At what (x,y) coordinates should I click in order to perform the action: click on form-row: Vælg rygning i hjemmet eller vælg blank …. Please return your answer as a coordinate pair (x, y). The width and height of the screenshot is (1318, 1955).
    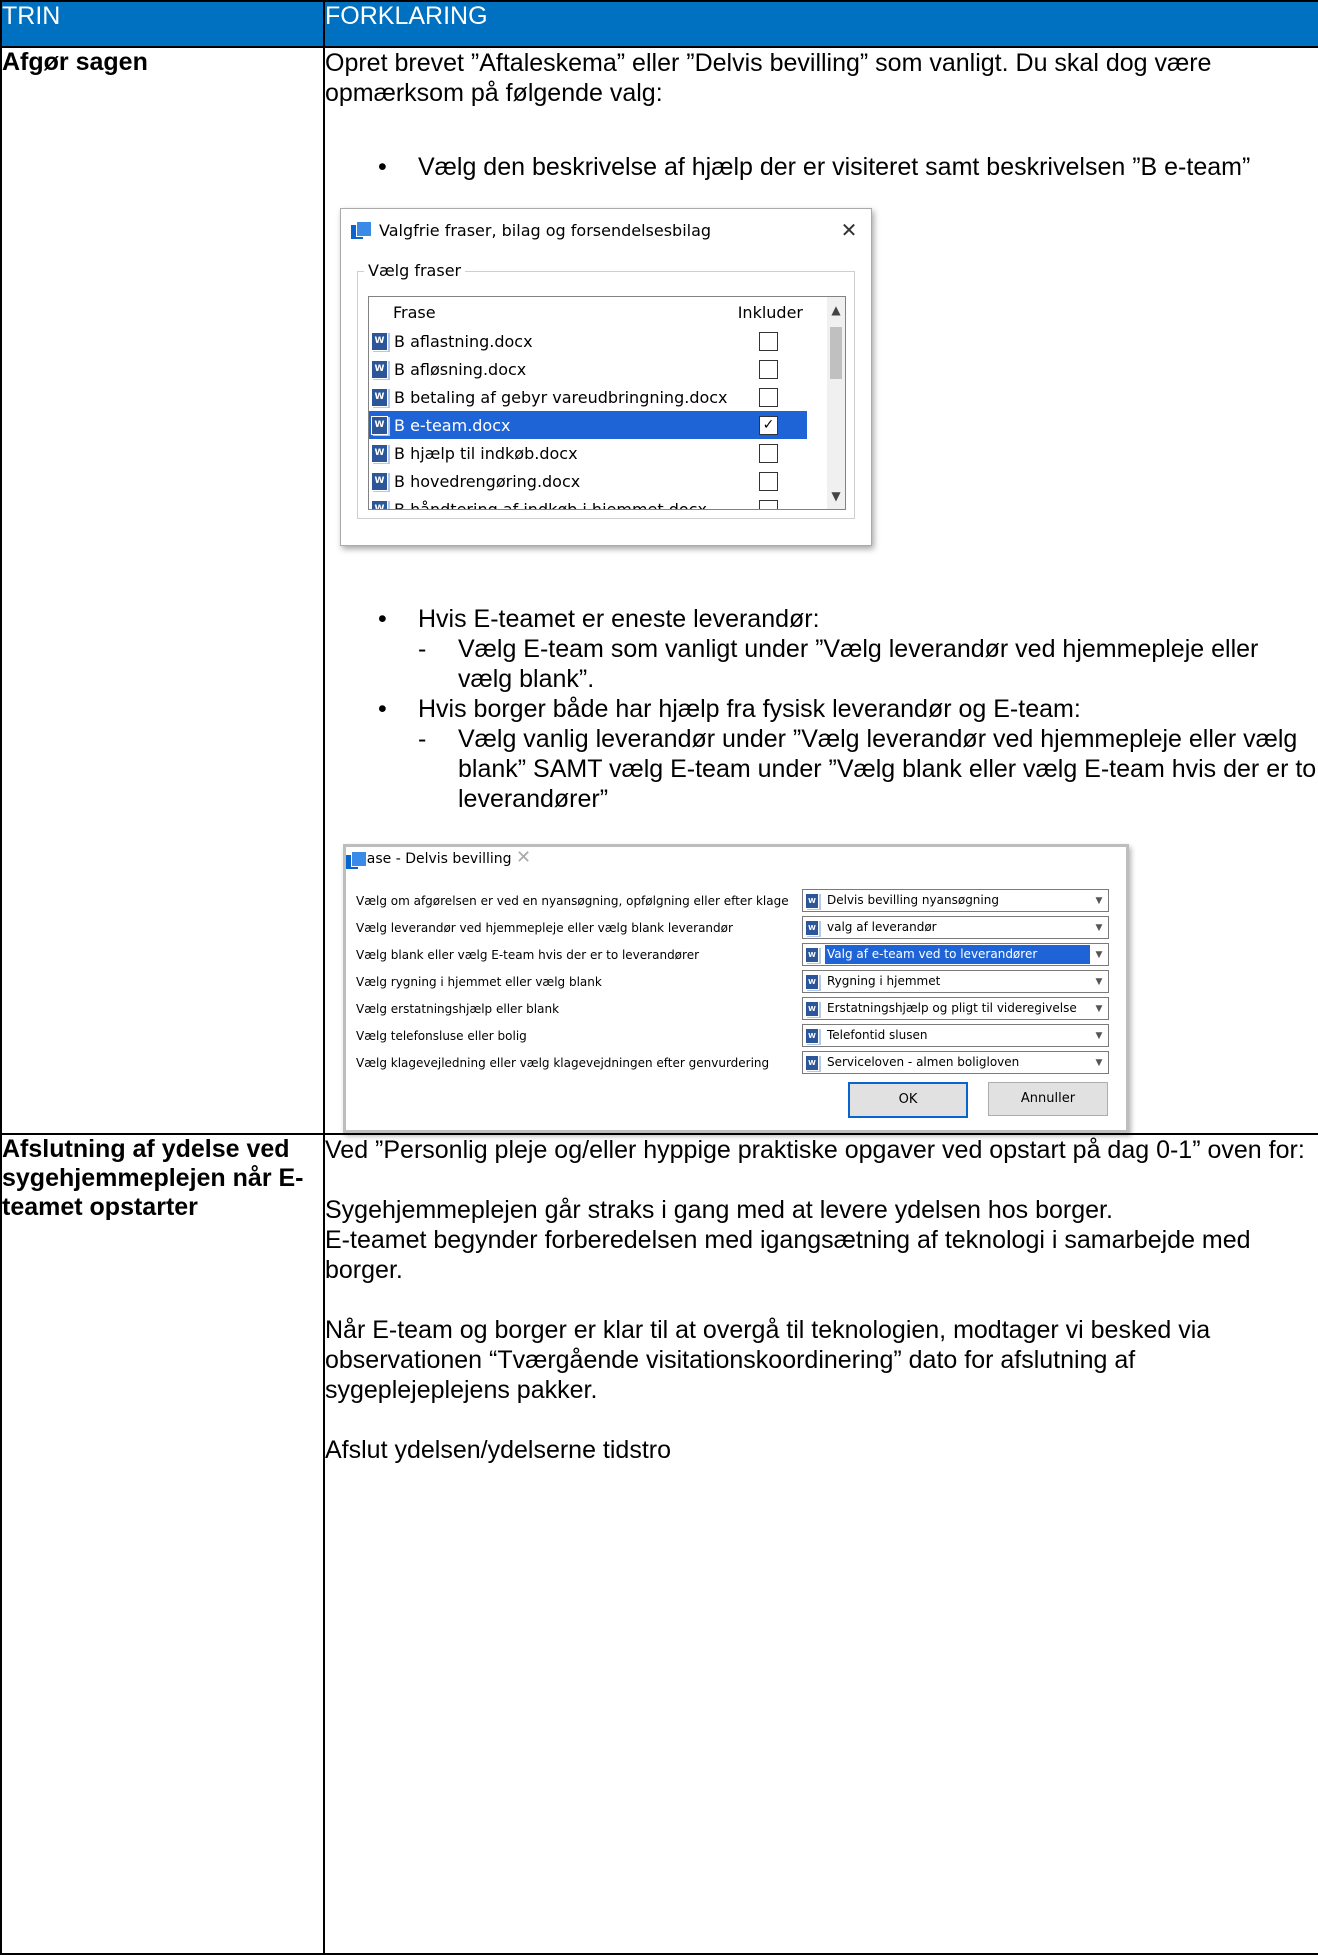
    Looking at the image, I should click on (736, 981).